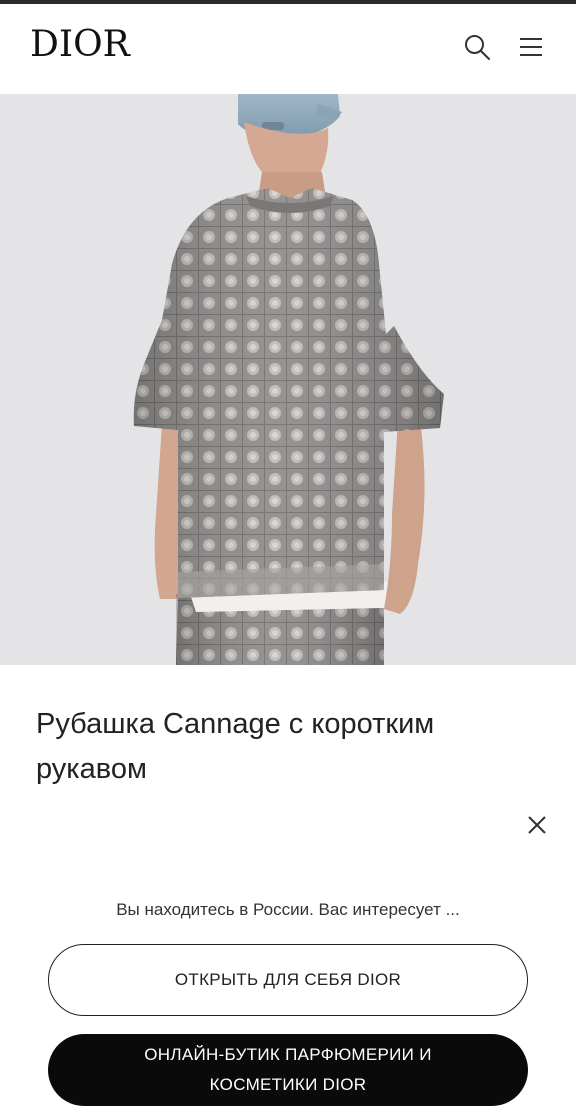 Image resolution: width=576 pixels, height=1120 pixels. I want to click on discover-dior-label: ОТКРЫТЬ ДЛЯ СЕБЯ DIOR, so click(288, 979).